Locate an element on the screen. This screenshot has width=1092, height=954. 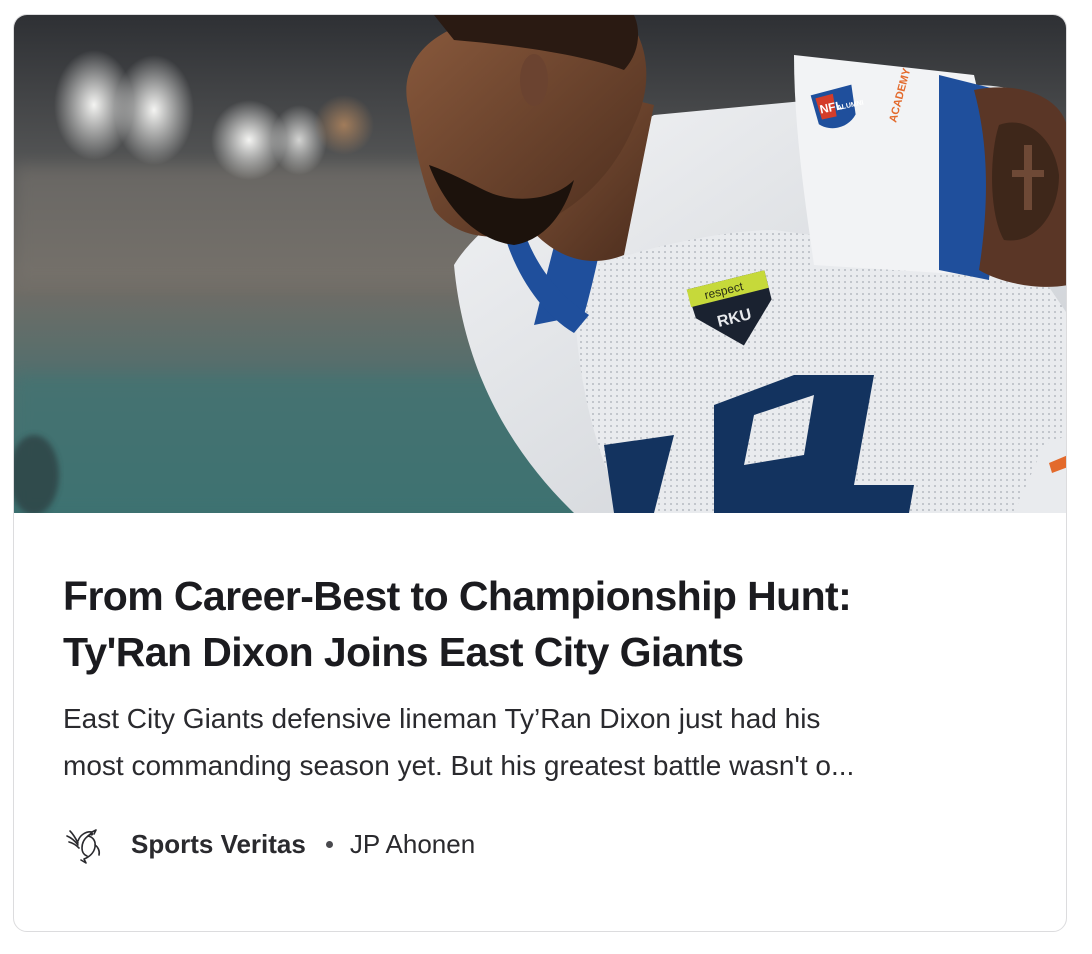
article-meta: Sports Veritas JP Ahonen is located at coordinates (269, 844).